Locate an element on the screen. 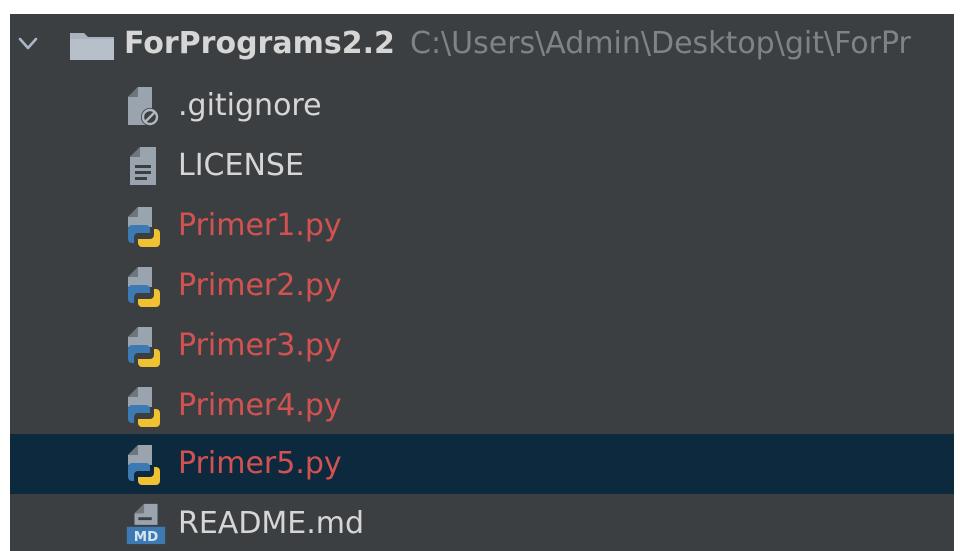  file-name: README.md is located at coordinates (271, 523).